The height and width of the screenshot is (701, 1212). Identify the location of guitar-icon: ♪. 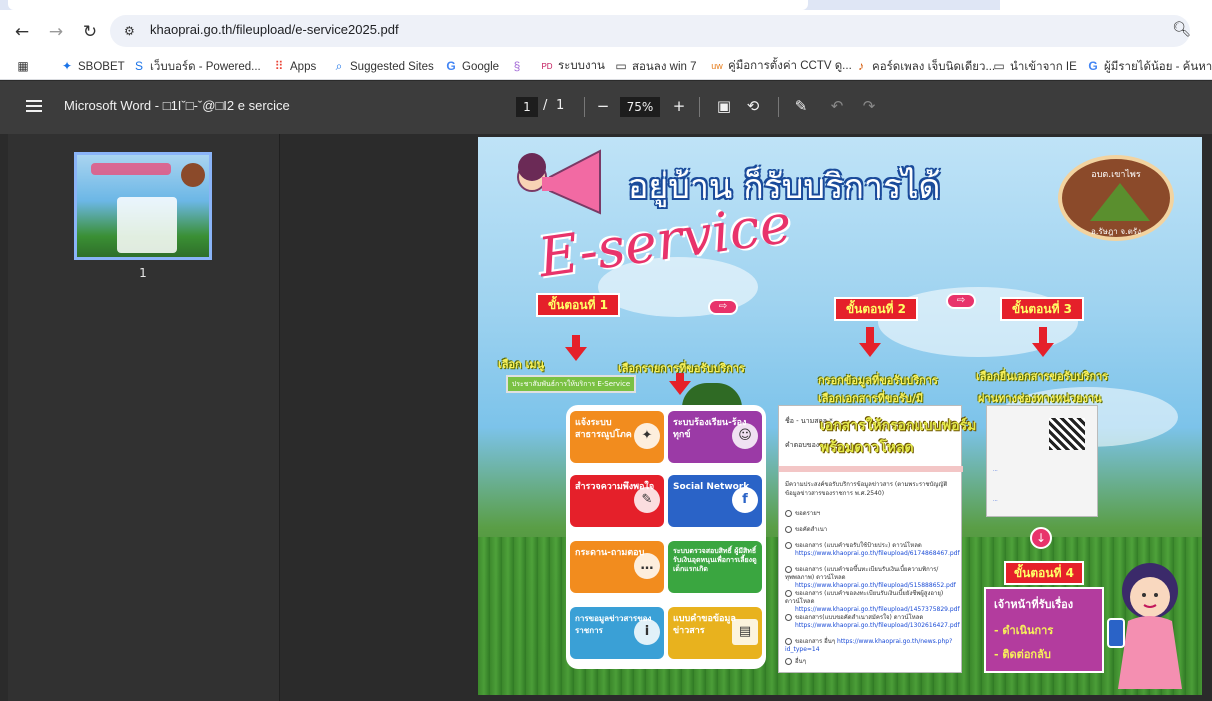
(861, 66).